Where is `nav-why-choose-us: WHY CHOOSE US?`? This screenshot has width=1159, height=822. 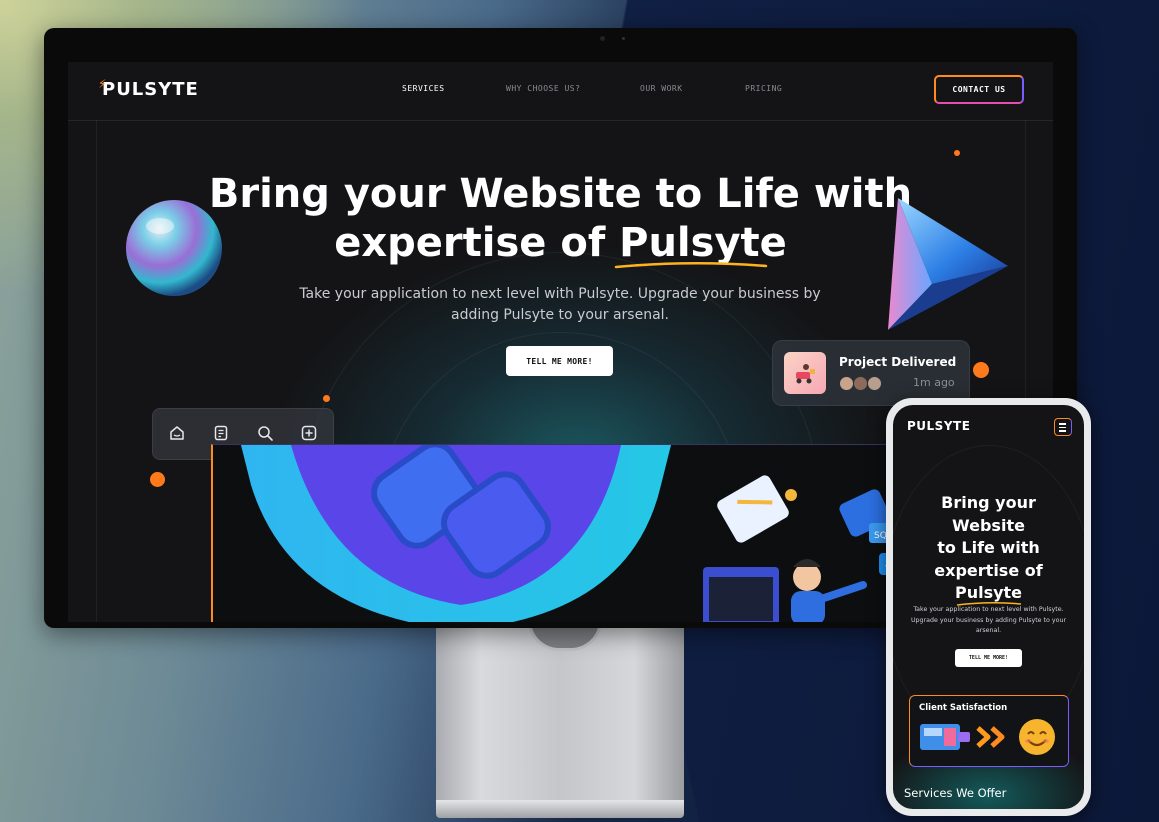 nav-why-choose-us: WHY CHOOSE US? is located at coordinates (543, 88).